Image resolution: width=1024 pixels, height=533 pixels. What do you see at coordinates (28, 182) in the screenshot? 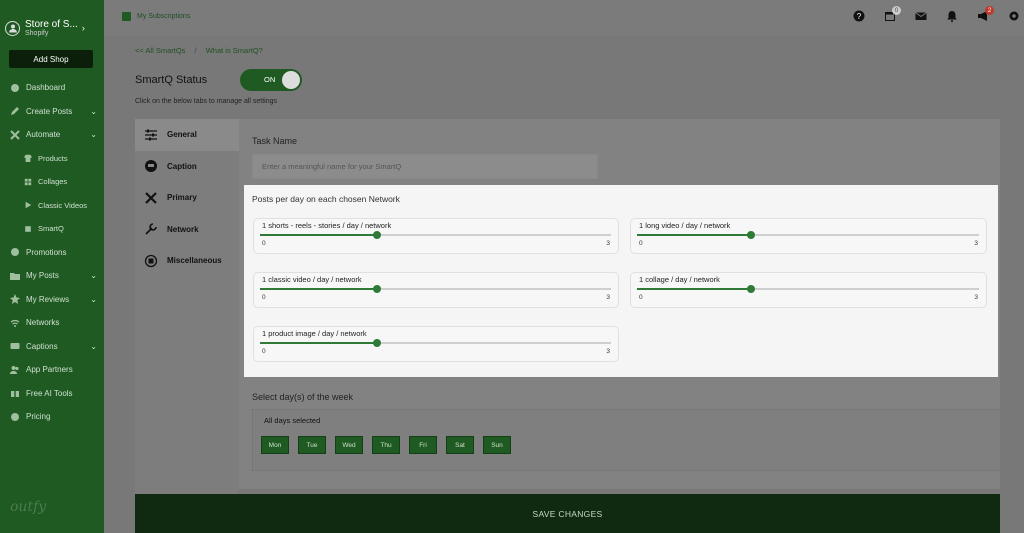
I see `grid-icon` at bounding box center [28, 182].